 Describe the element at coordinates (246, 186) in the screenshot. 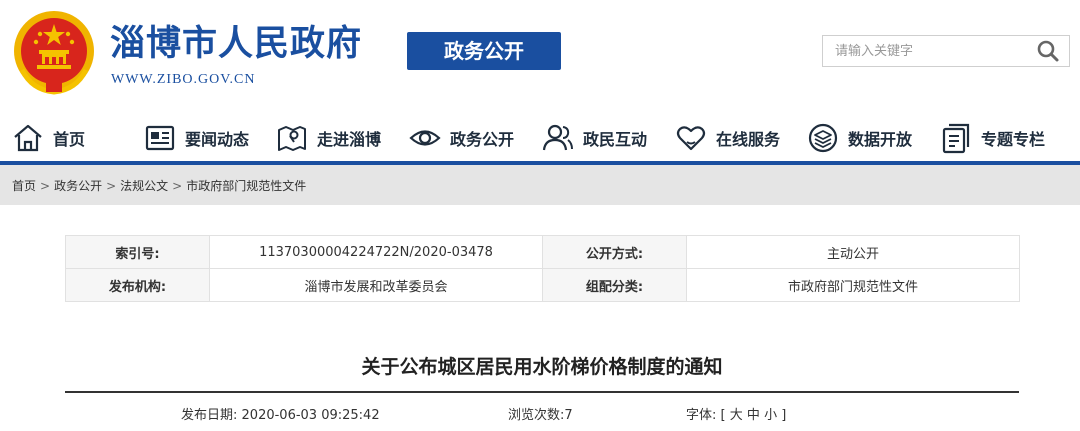

I see `breadcrumb-current-category: 市政府部门规范性文件` at that location.